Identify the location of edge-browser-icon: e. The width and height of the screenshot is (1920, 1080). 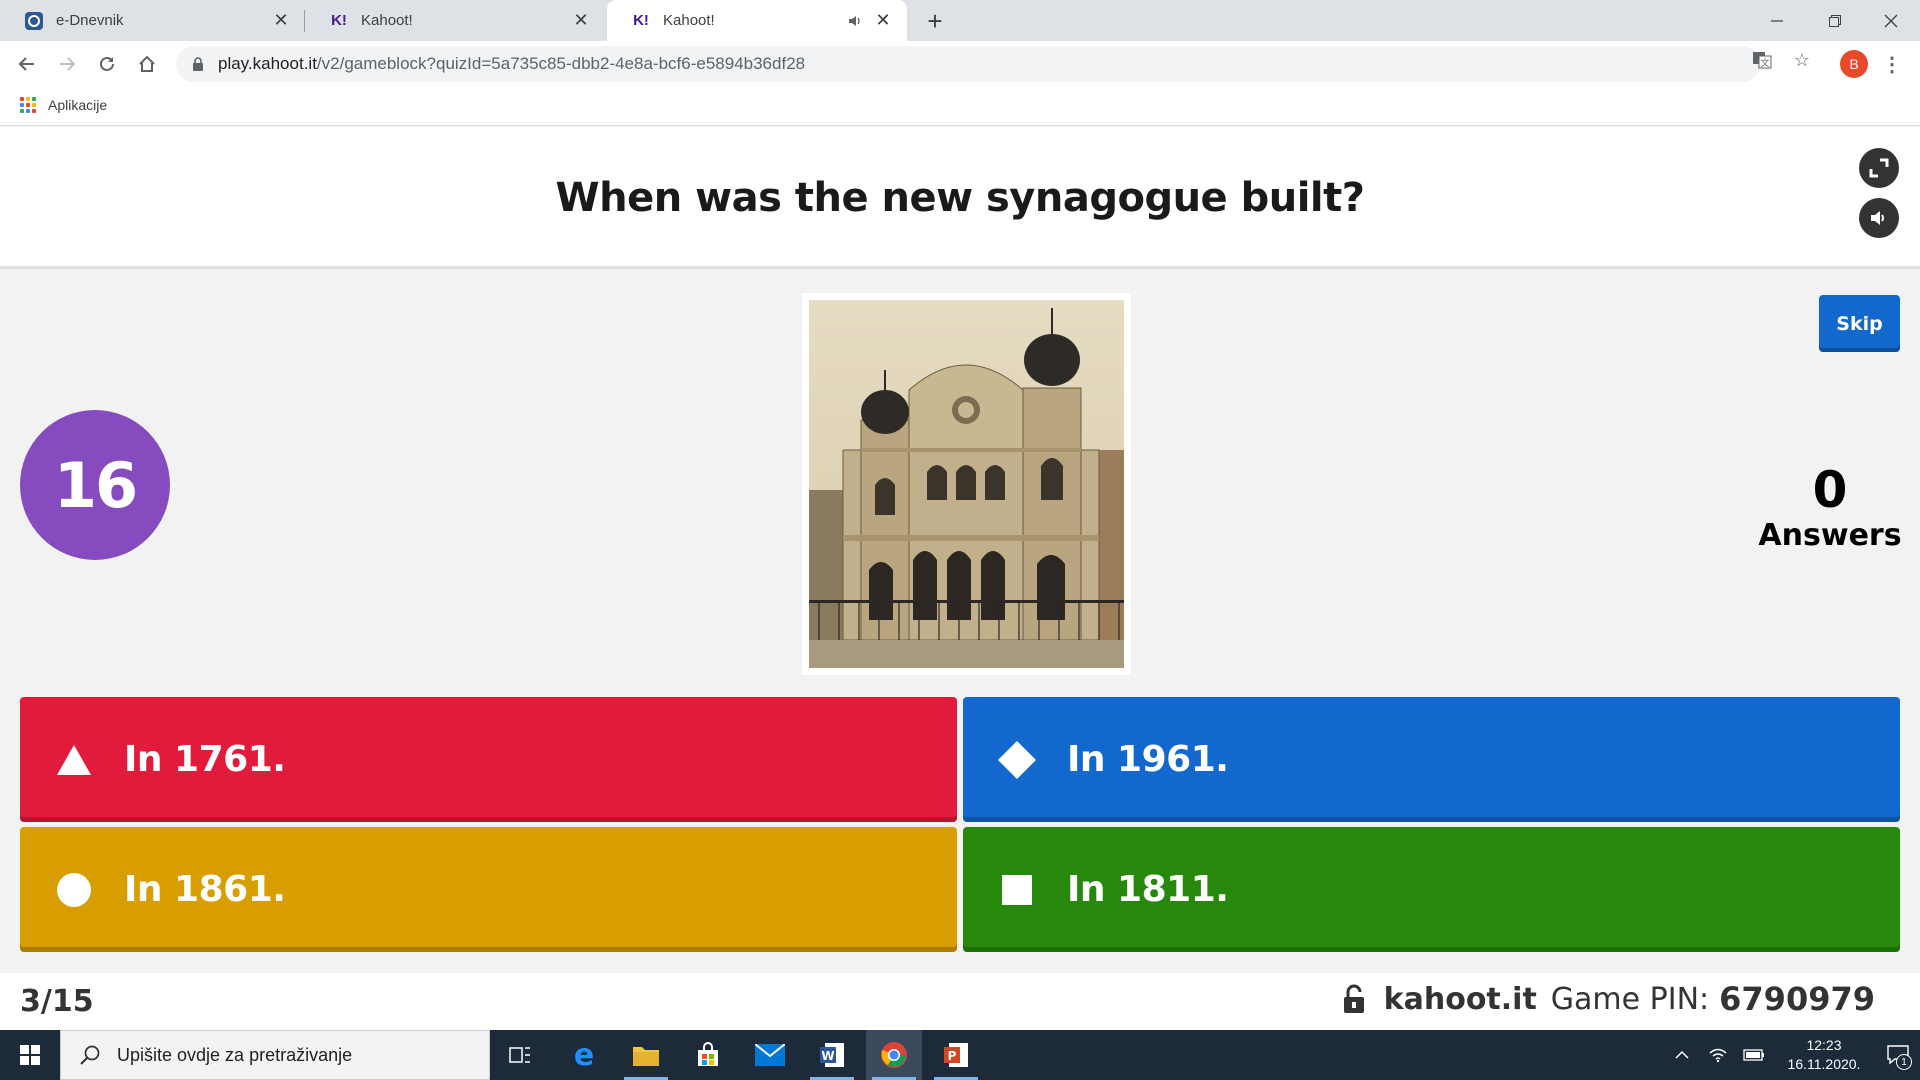
(584, 1055).